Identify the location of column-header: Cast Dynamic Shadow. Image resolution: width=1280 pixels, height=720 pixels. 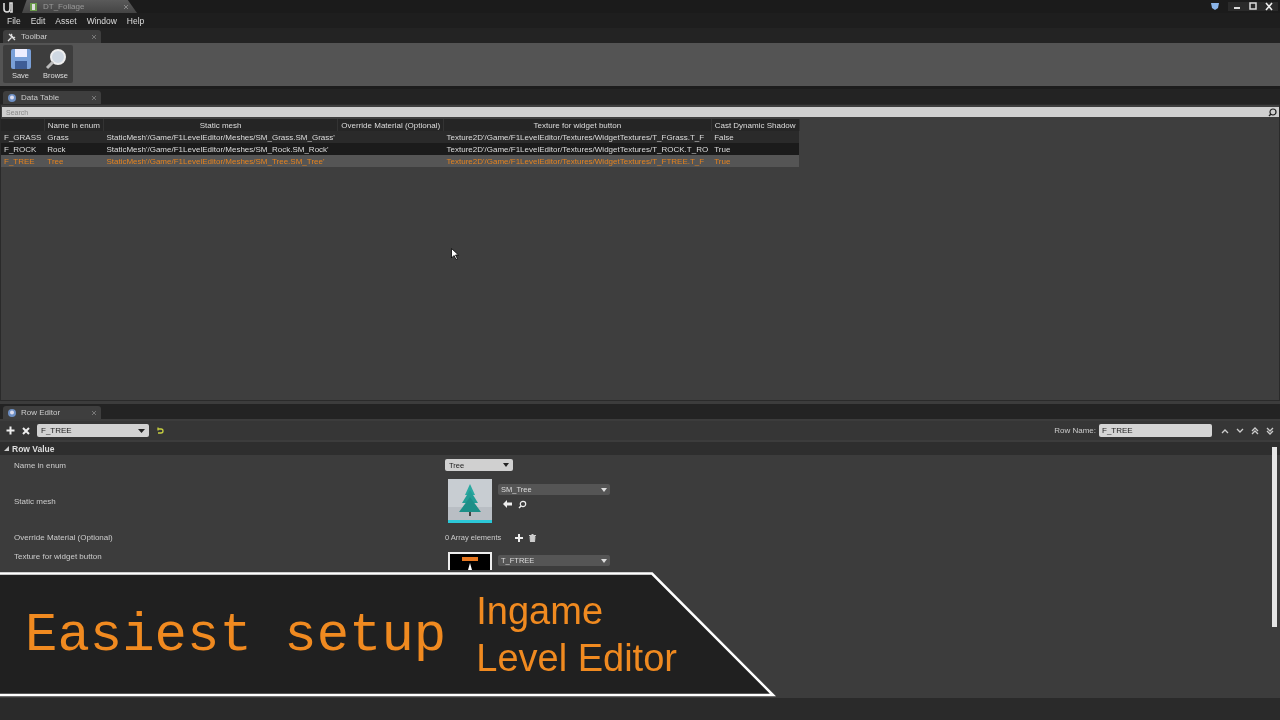
(755, 125).